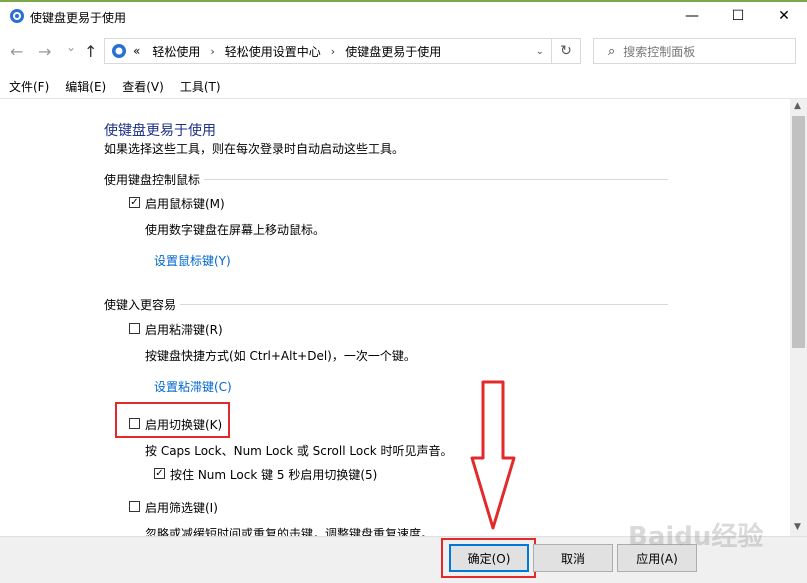  Describe the element at coordinates (134, 328) in the screenshot. I see `sticky-keys-checkbox` at that location.